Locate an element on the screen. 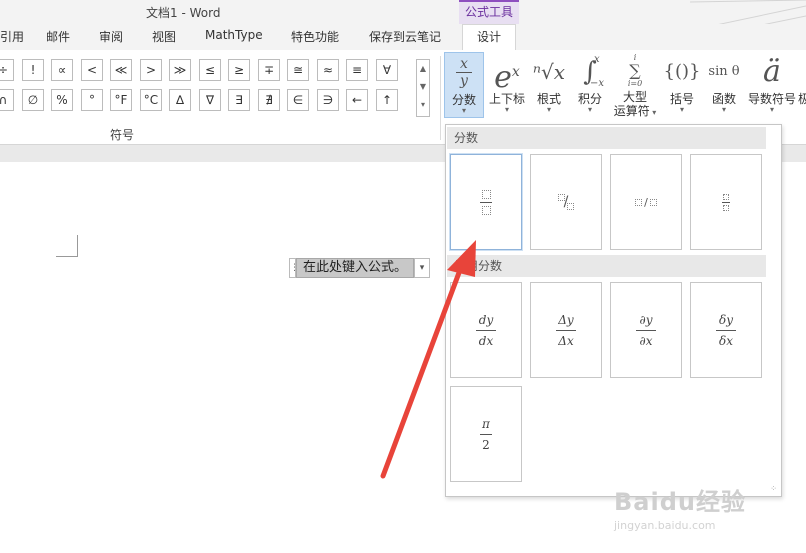 The image size is (806, 553). symbol-button: ! is located at coordinates (33, 70).